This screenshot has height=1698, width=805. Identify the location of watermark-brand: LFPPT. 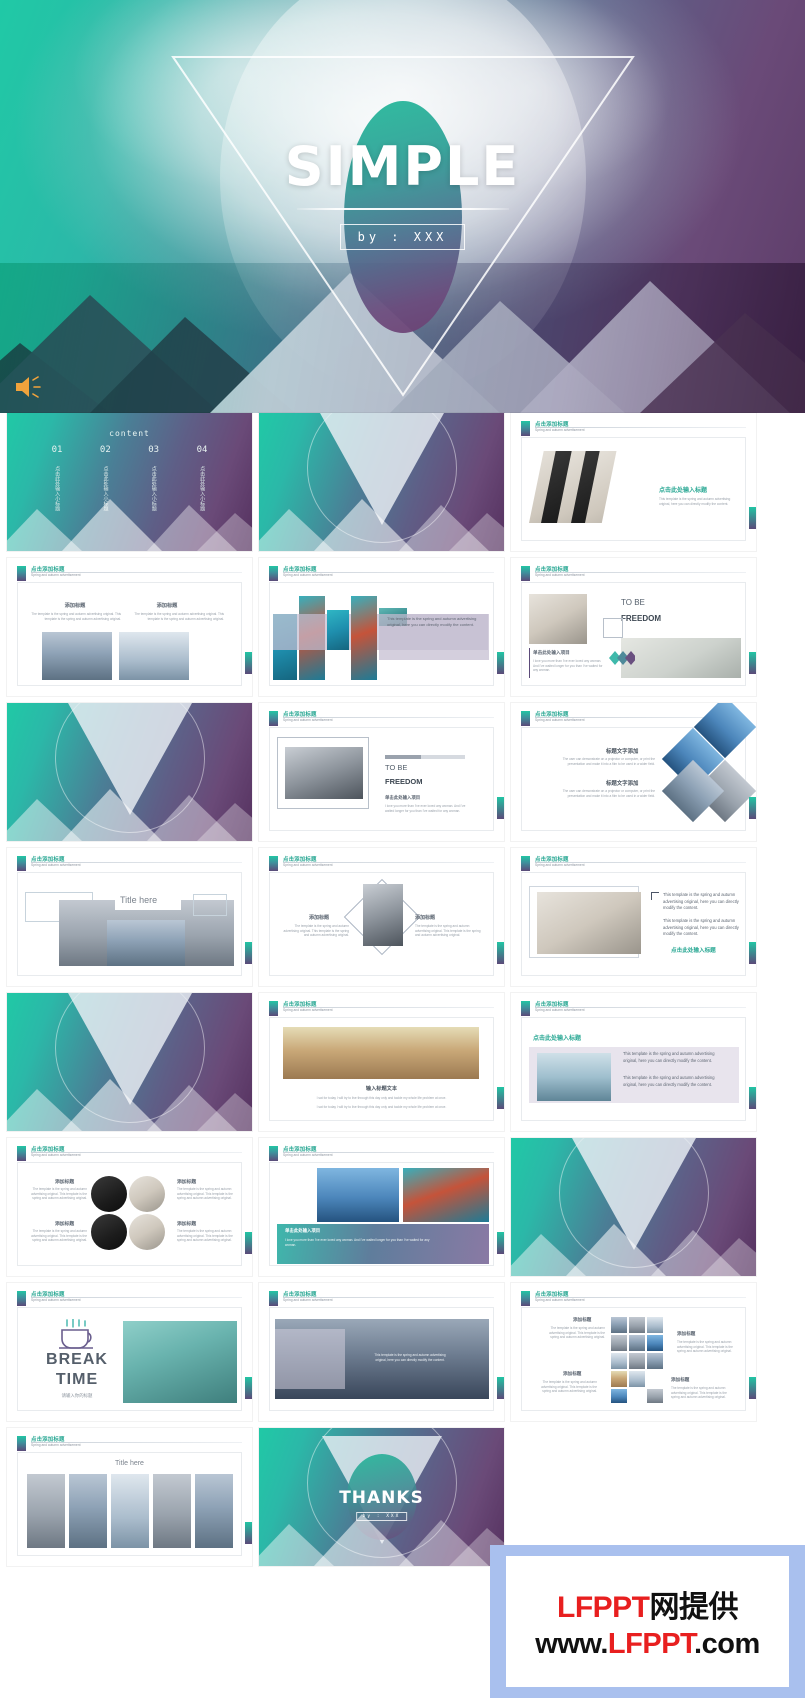
(603, 1607).